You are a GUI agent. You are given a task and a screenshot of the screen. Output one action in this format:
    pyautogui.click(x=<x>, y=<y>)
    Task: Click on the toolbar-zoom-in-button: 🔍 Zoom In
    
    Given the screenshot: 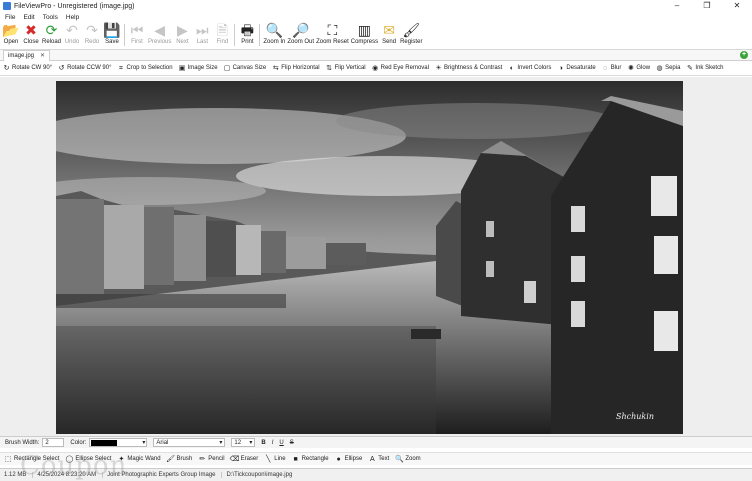 What is the action you would take?
    pyautogui.click(x=274, y=34)
    